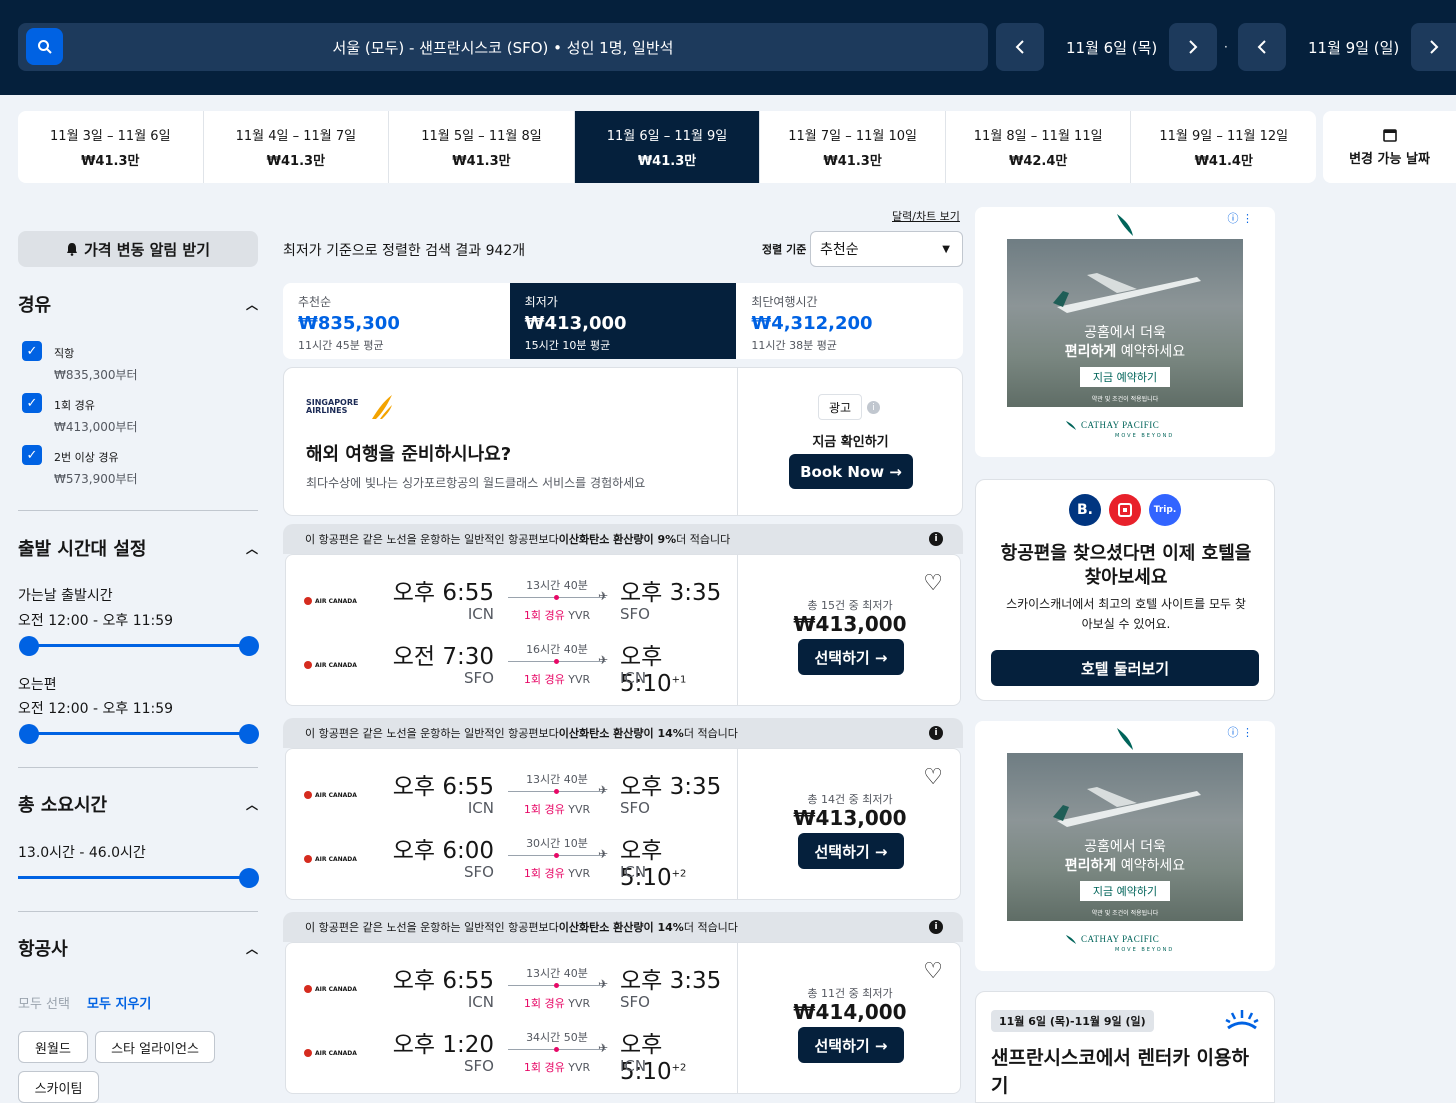 This screenshot has height=1103, width=1456. I want to click on search-button, so click(44, 46).